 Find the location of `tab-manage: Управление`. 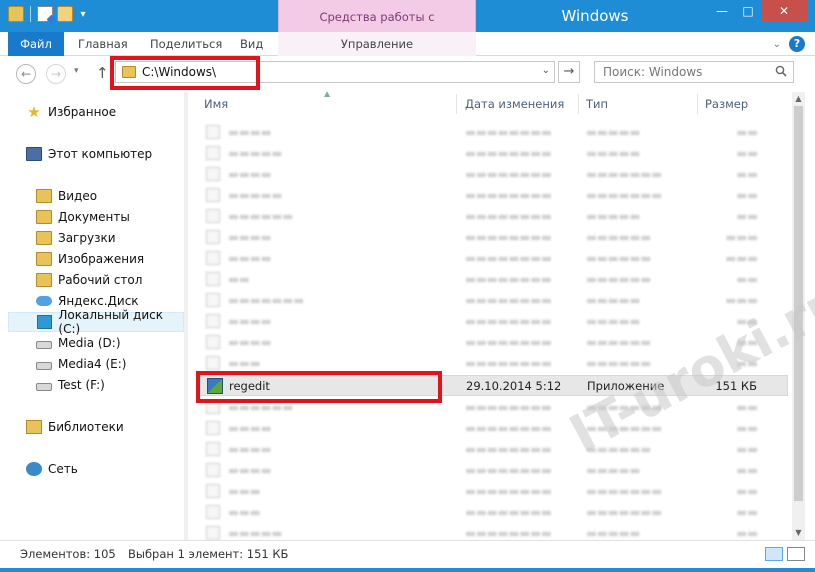

tab-manage: Управление is located at coordinates (377, 44).